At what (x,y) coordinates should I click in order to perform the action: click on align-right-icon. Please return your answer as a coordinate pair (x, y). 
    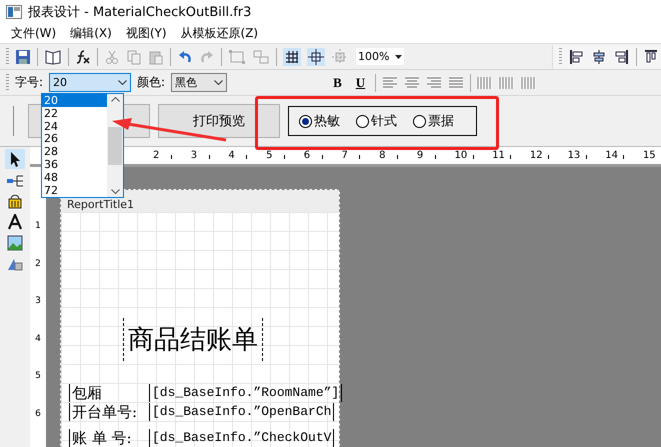
    Looking at the image, I should click on (621, 57).